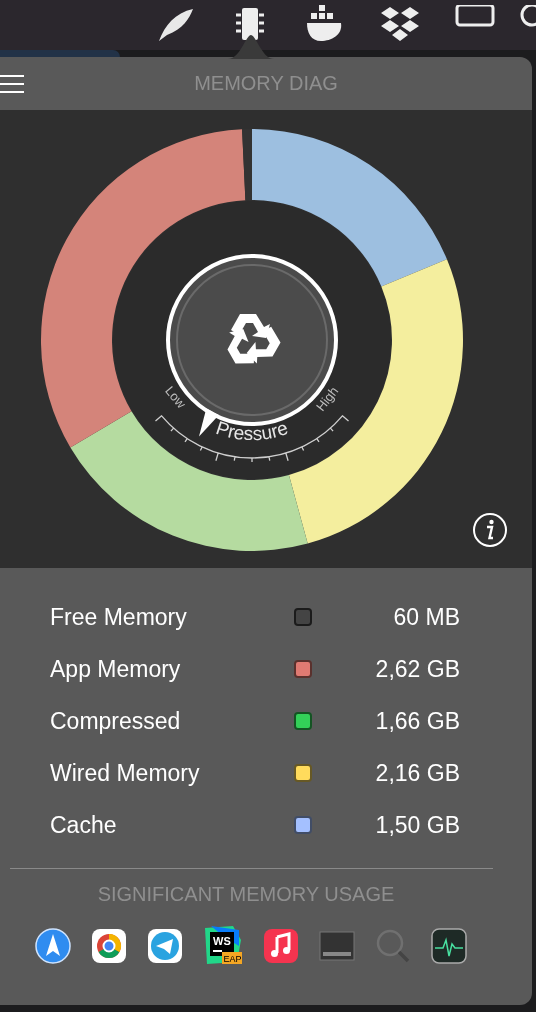  I want to click on messenger-app-icon, so click(165, 946).